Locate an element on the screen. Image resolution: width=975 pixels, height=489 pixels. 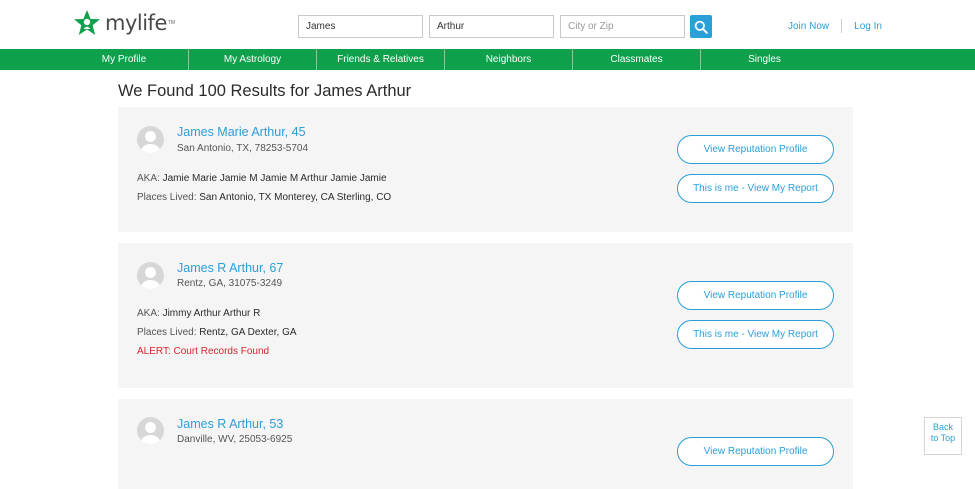
nav-friends-relatives: Friends & Relatives is located at coordinates (380, 59).